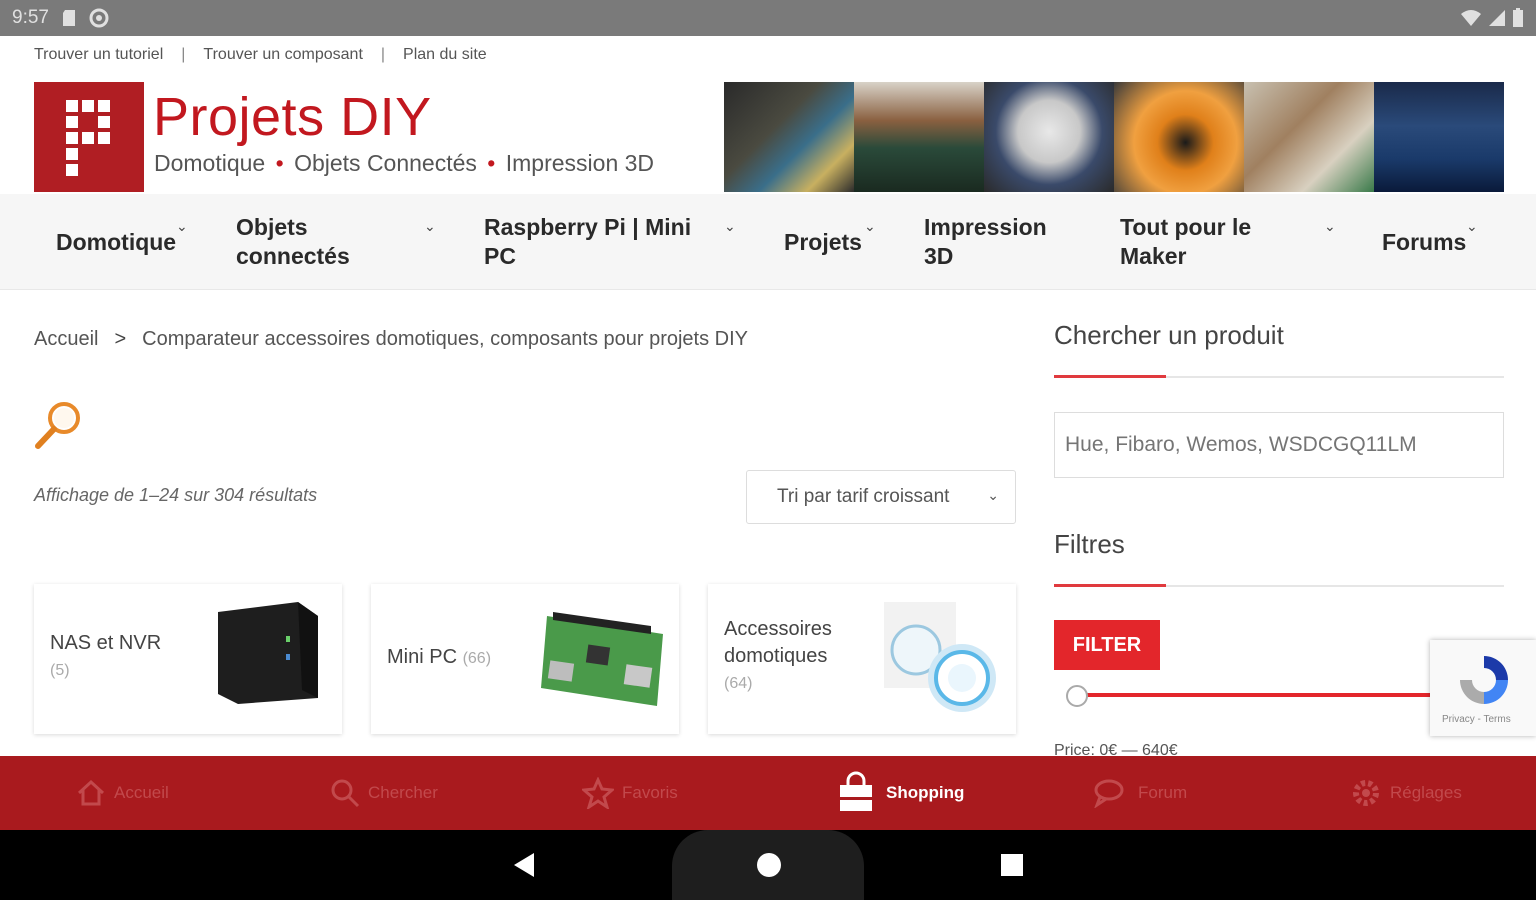 The width and height of the screenshot is (1536, 900). I want to click on wifi-icon, so click(1471, 18).